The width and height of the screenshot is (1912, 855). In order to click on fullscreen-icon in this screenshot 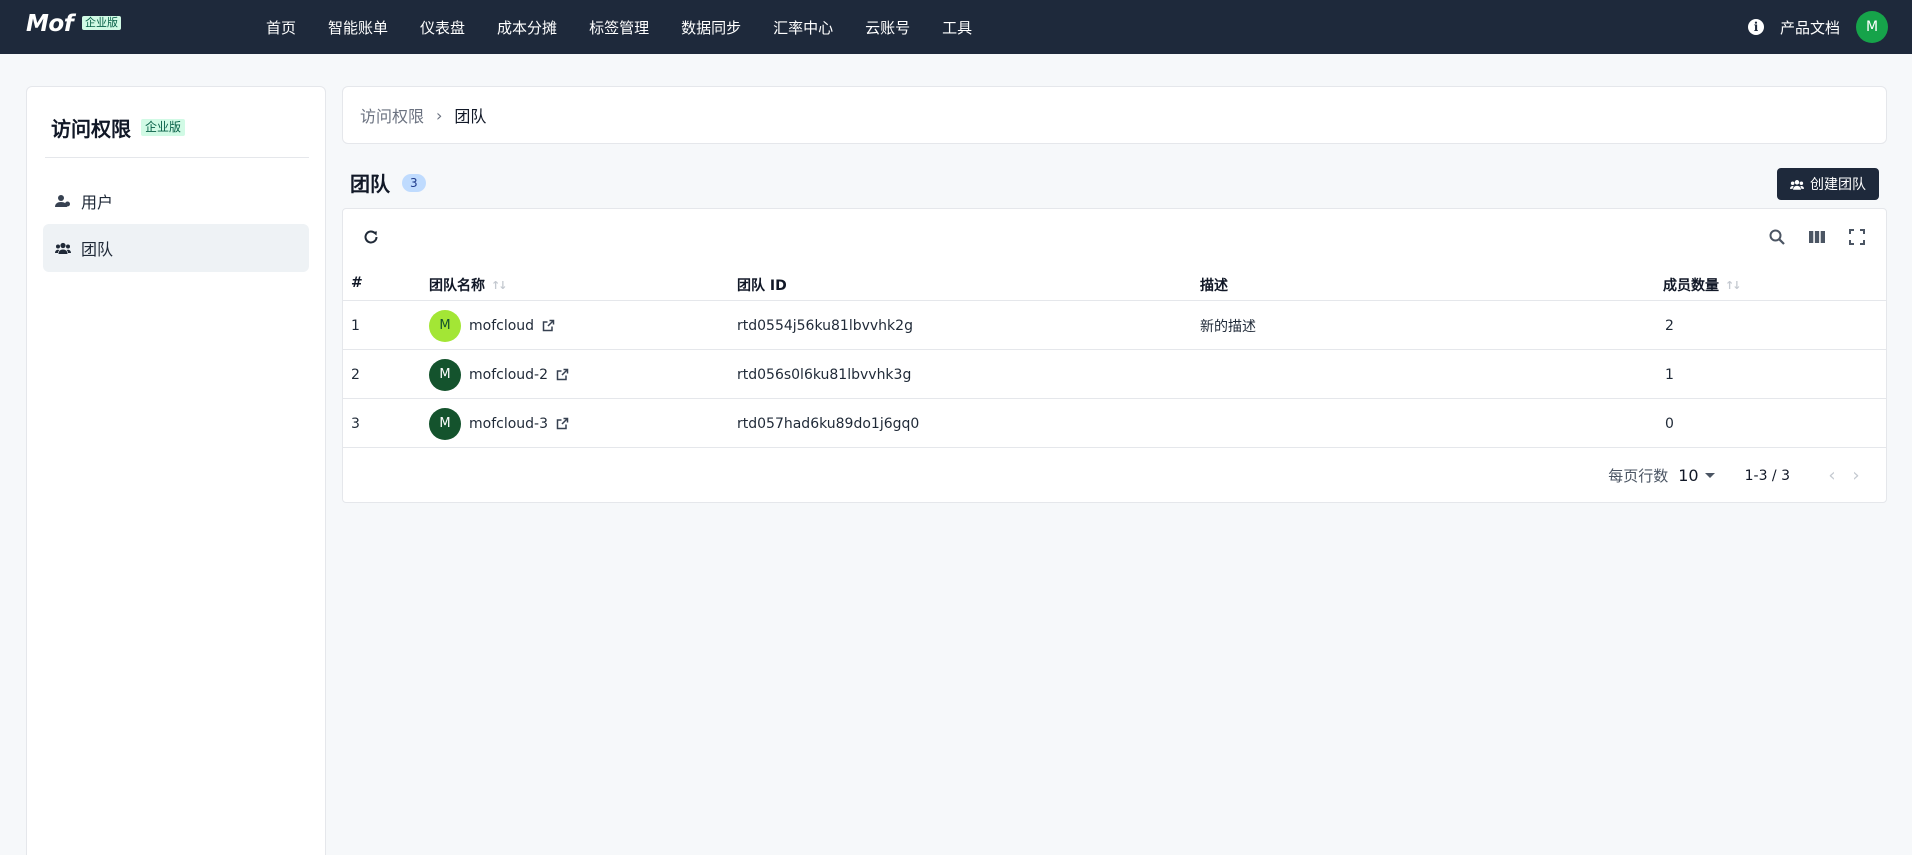, I will do `click(1857, 237)`.